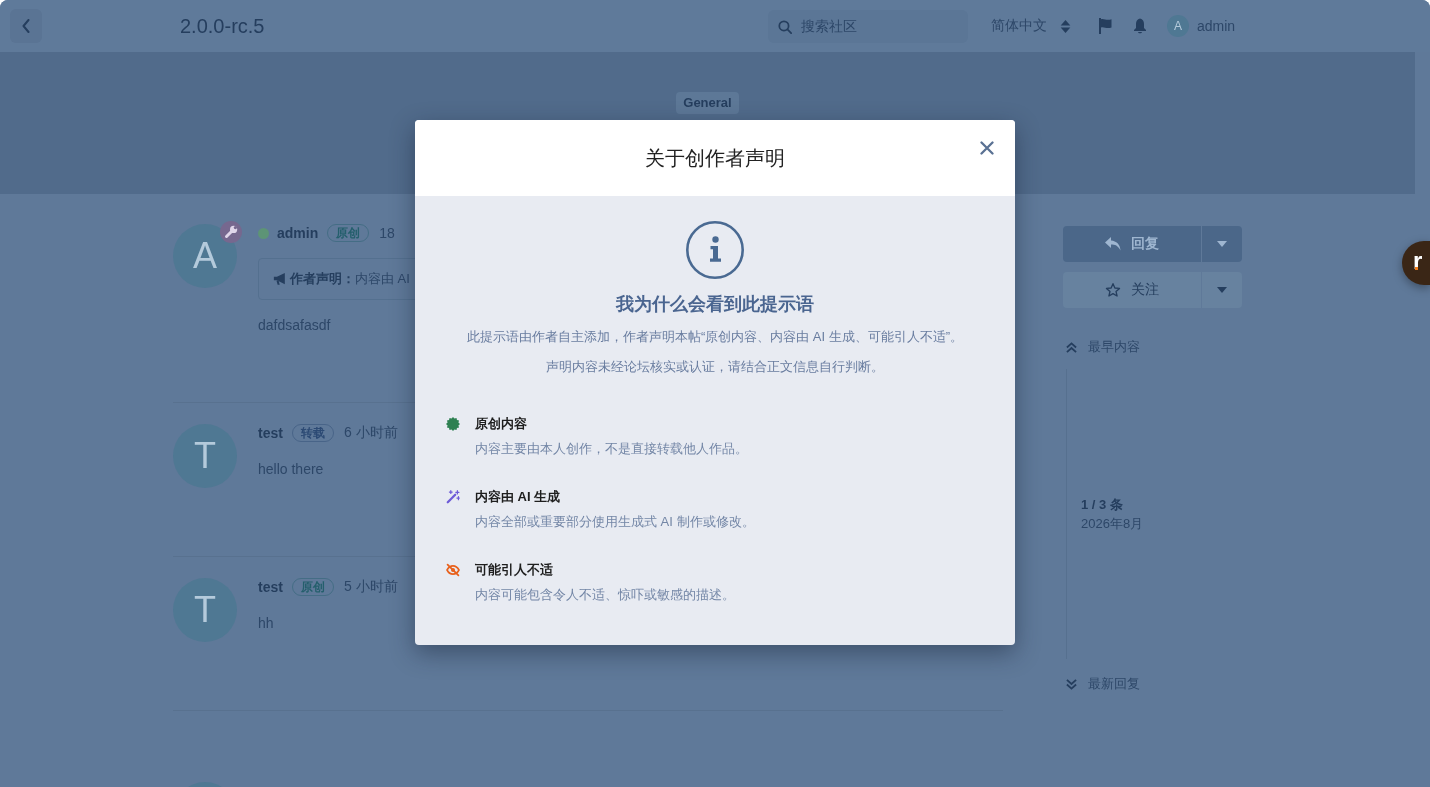 The image size is (1430, 787). I want to click on flag-button, so click(1105, 26).